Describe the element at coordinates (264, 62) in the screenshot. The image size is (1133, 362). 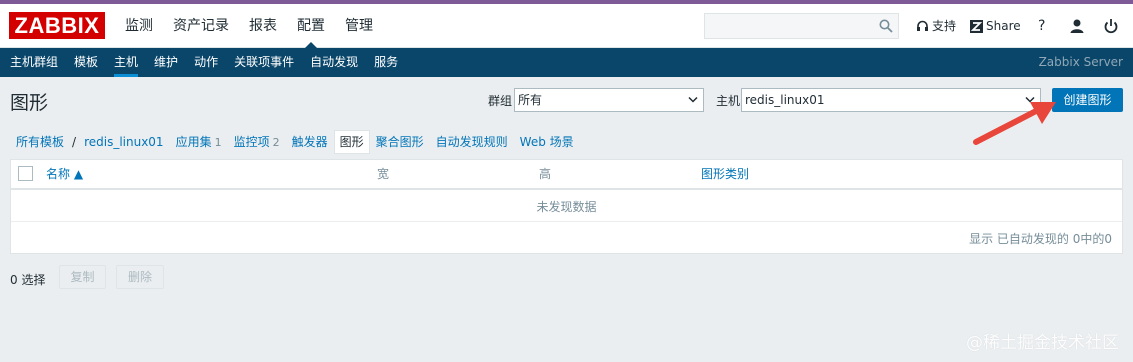
I see `subnav-correlation: 关联项事件` at that location.